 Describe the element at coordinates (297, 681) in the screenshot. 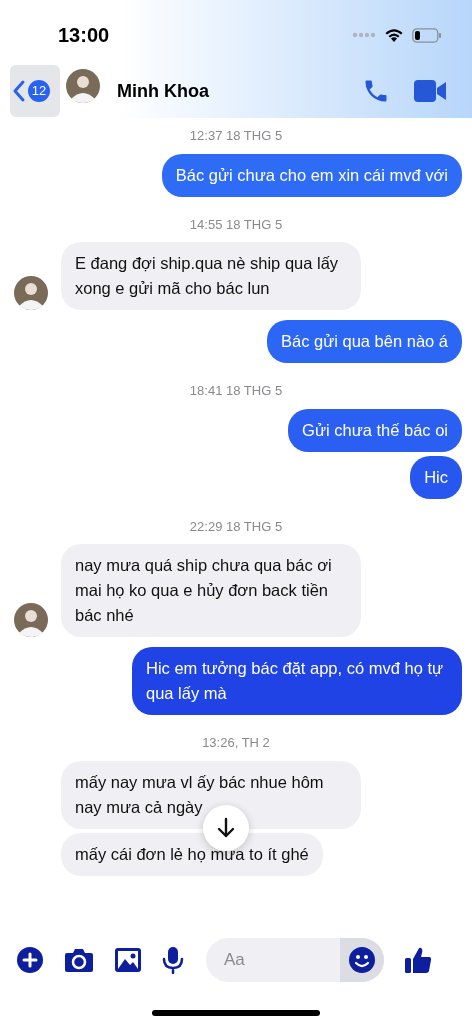

I see `sent-message: Hic em tưởng bác đặt app, có mvđ họ tự qua lấy mà` at that location.